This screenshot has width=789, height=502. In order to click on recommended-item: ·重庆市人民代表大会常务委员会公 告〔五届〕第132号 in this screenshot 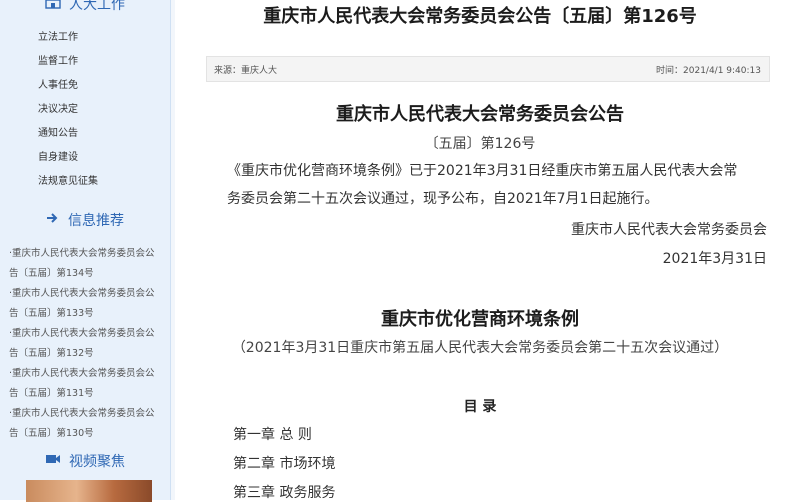, I will do `click(85, 344)`.